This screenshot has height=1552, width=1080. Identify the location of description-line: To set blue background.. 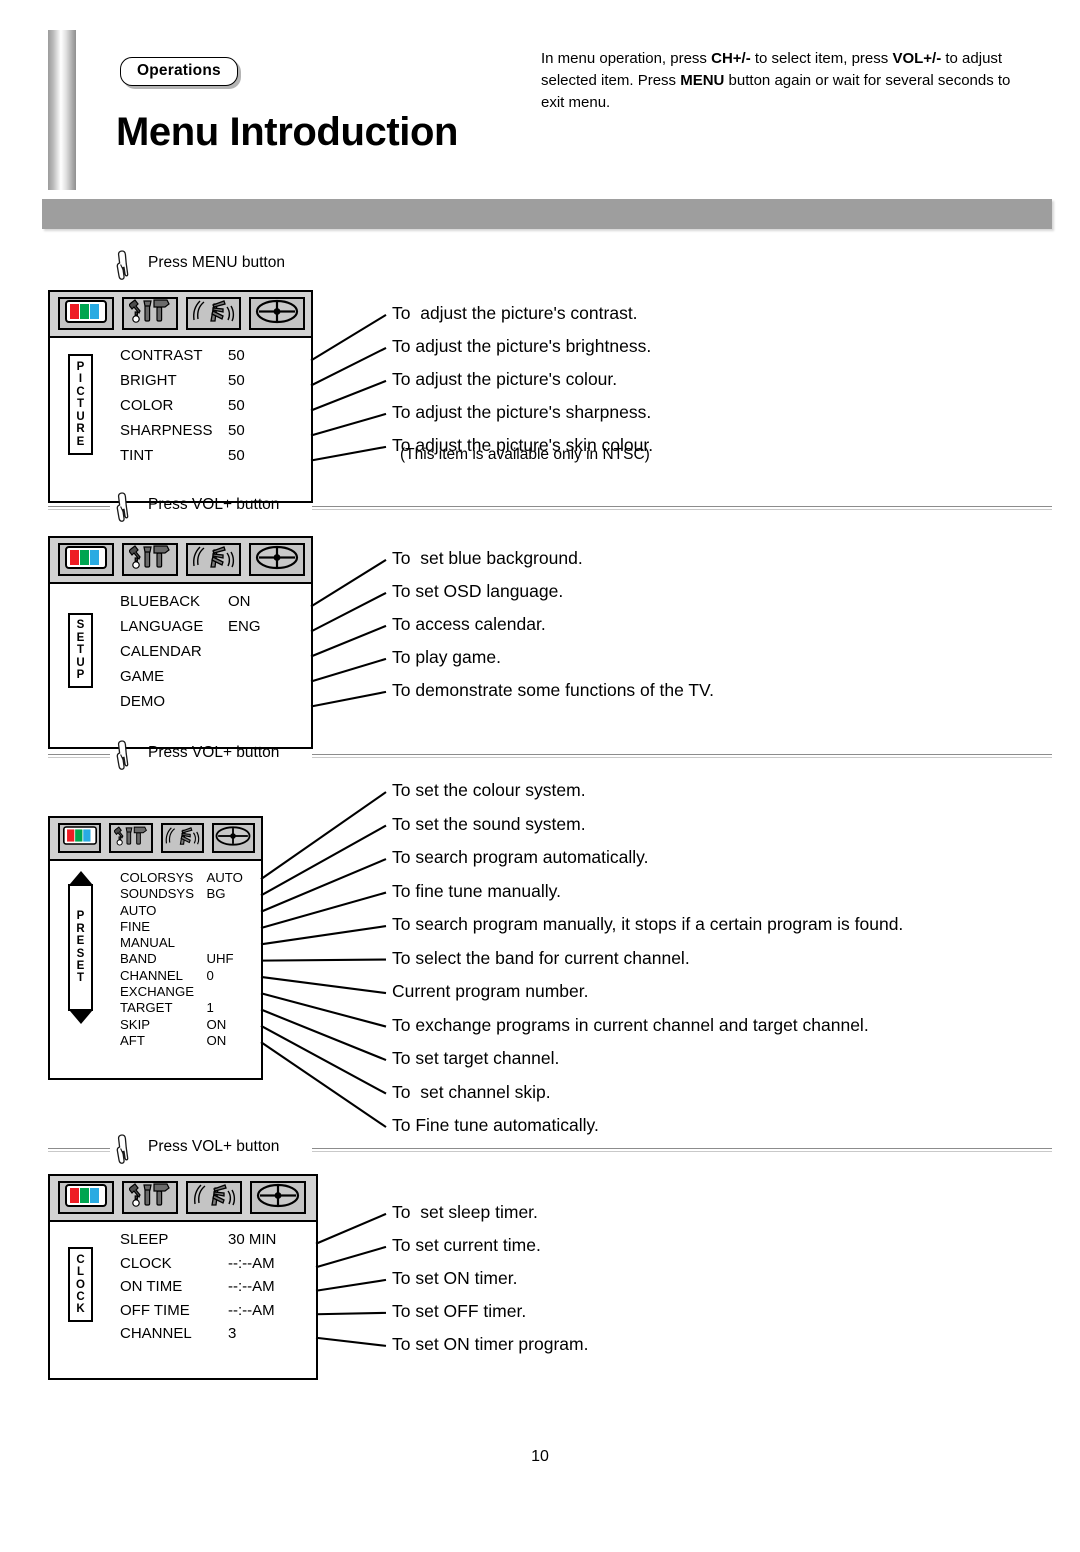
(487, 558).